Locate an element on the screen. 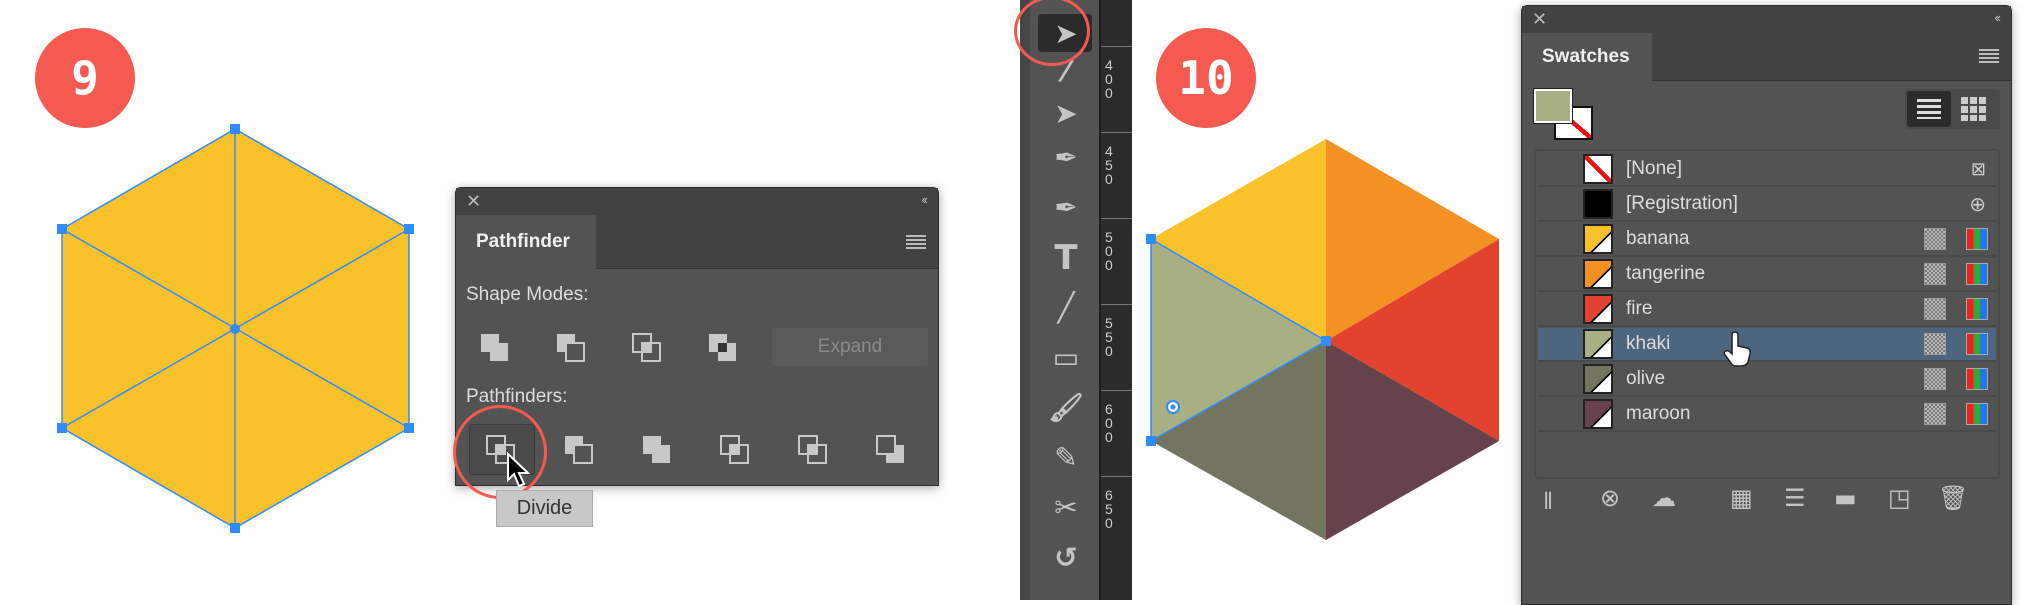 This screenshot has height=605, width=2040. minus-front-button is located at coordinates (571, 348).